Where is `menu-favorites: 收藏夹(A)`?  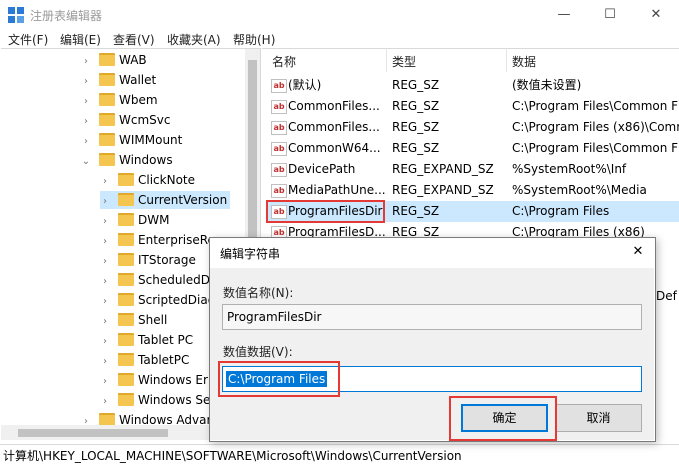 menu-favorites: 收藏夹(A) is located at coordinates (194, 39).